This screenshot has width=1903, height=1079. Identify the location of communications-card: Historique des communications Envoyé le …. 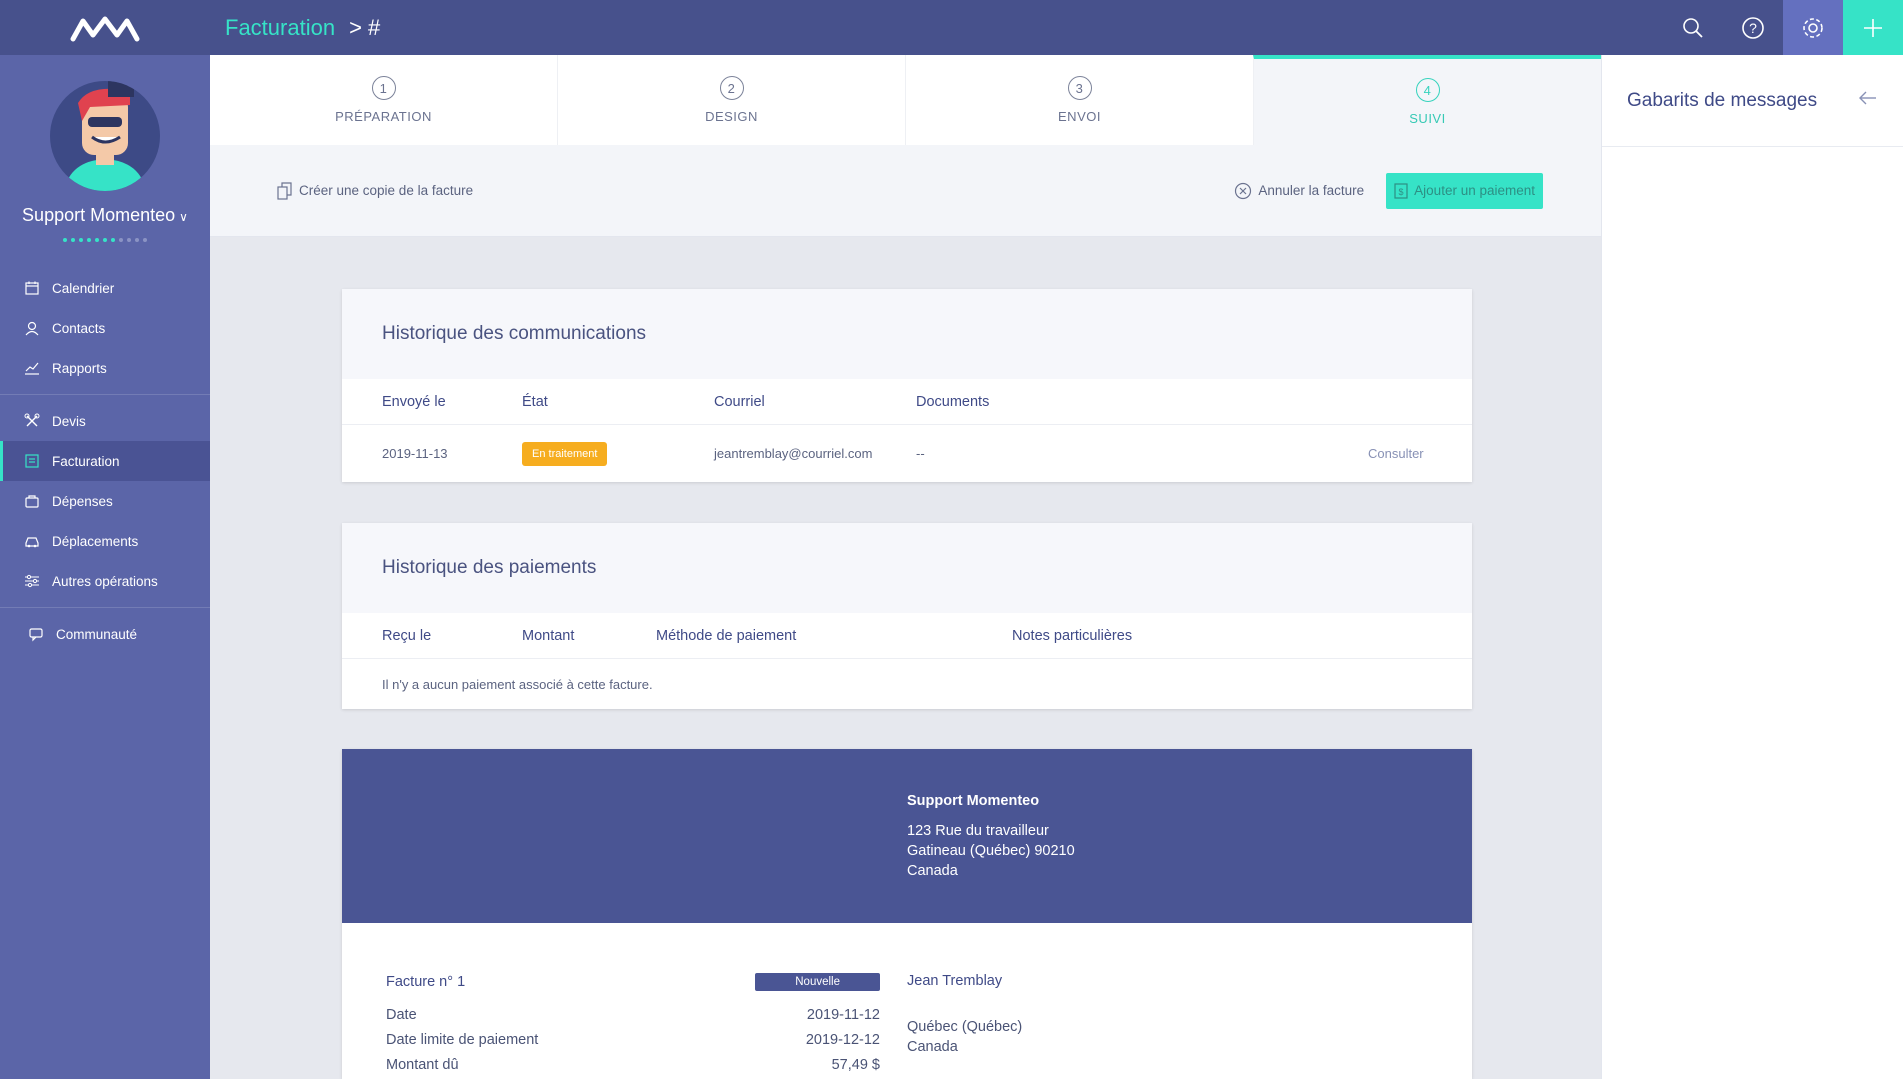
(907, 385).